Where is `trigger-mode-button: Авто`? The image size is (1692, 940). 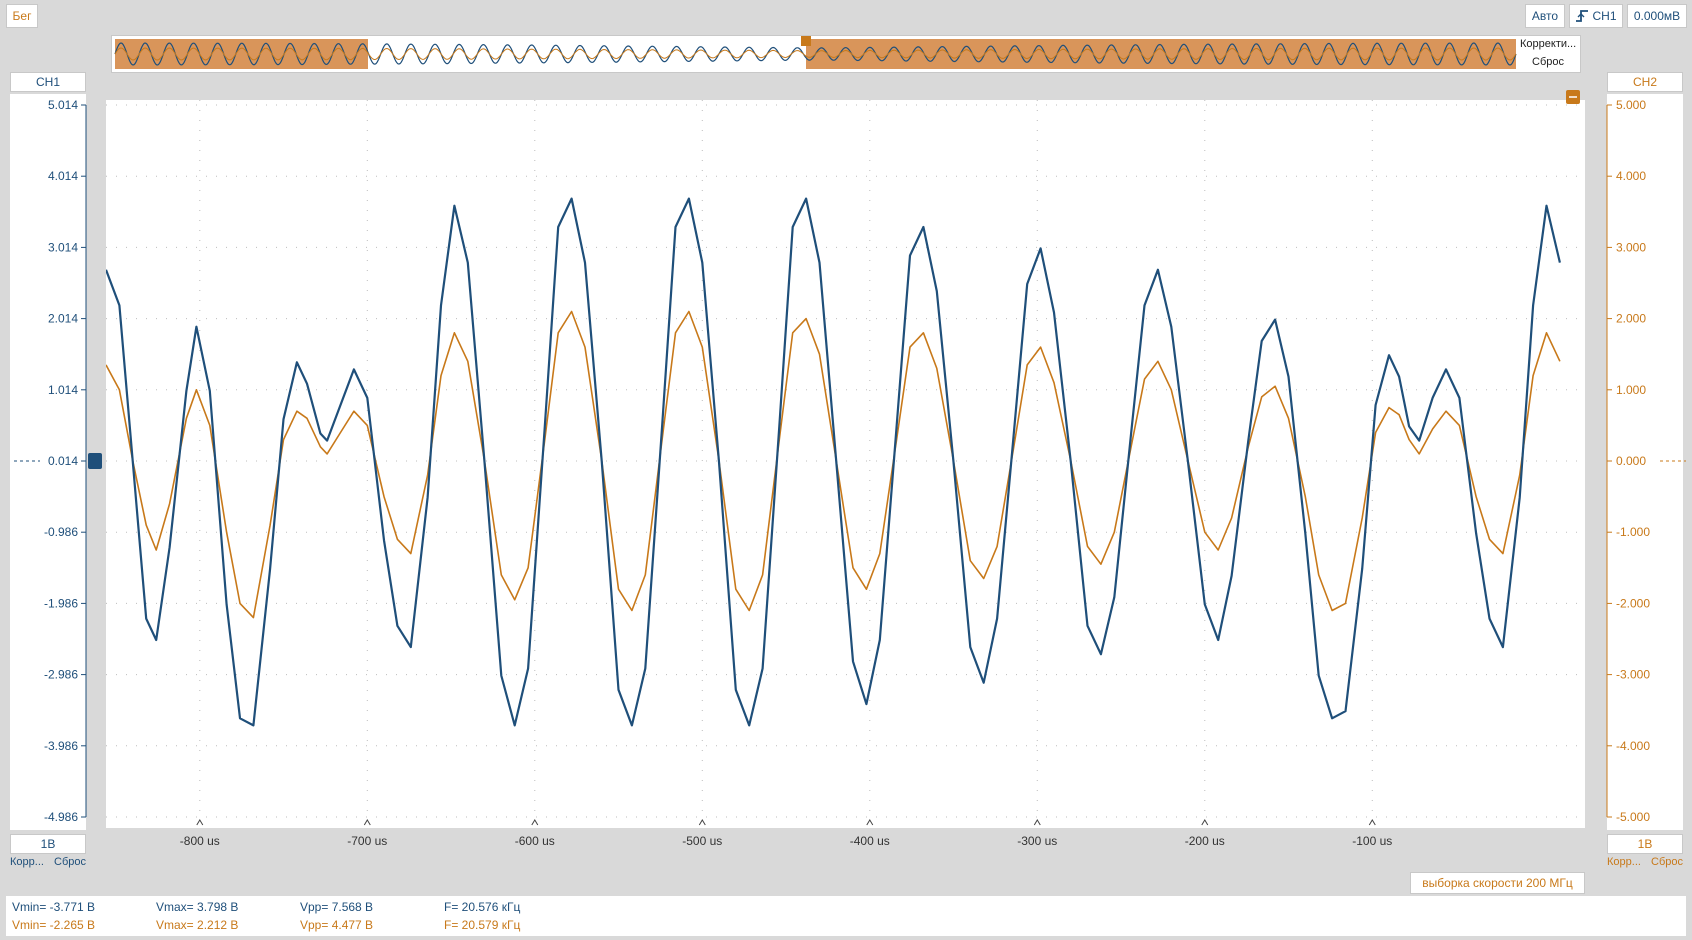
trigger-mode-button: Авто is located at coordinates (1545, 16).